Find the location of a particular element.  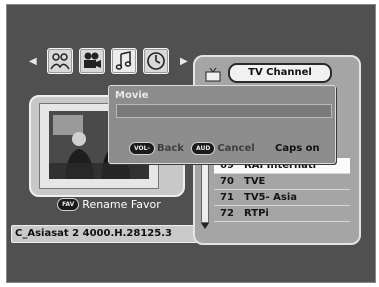

vol-minus-key-icon: VOL- is located at coordinates (142, 148).